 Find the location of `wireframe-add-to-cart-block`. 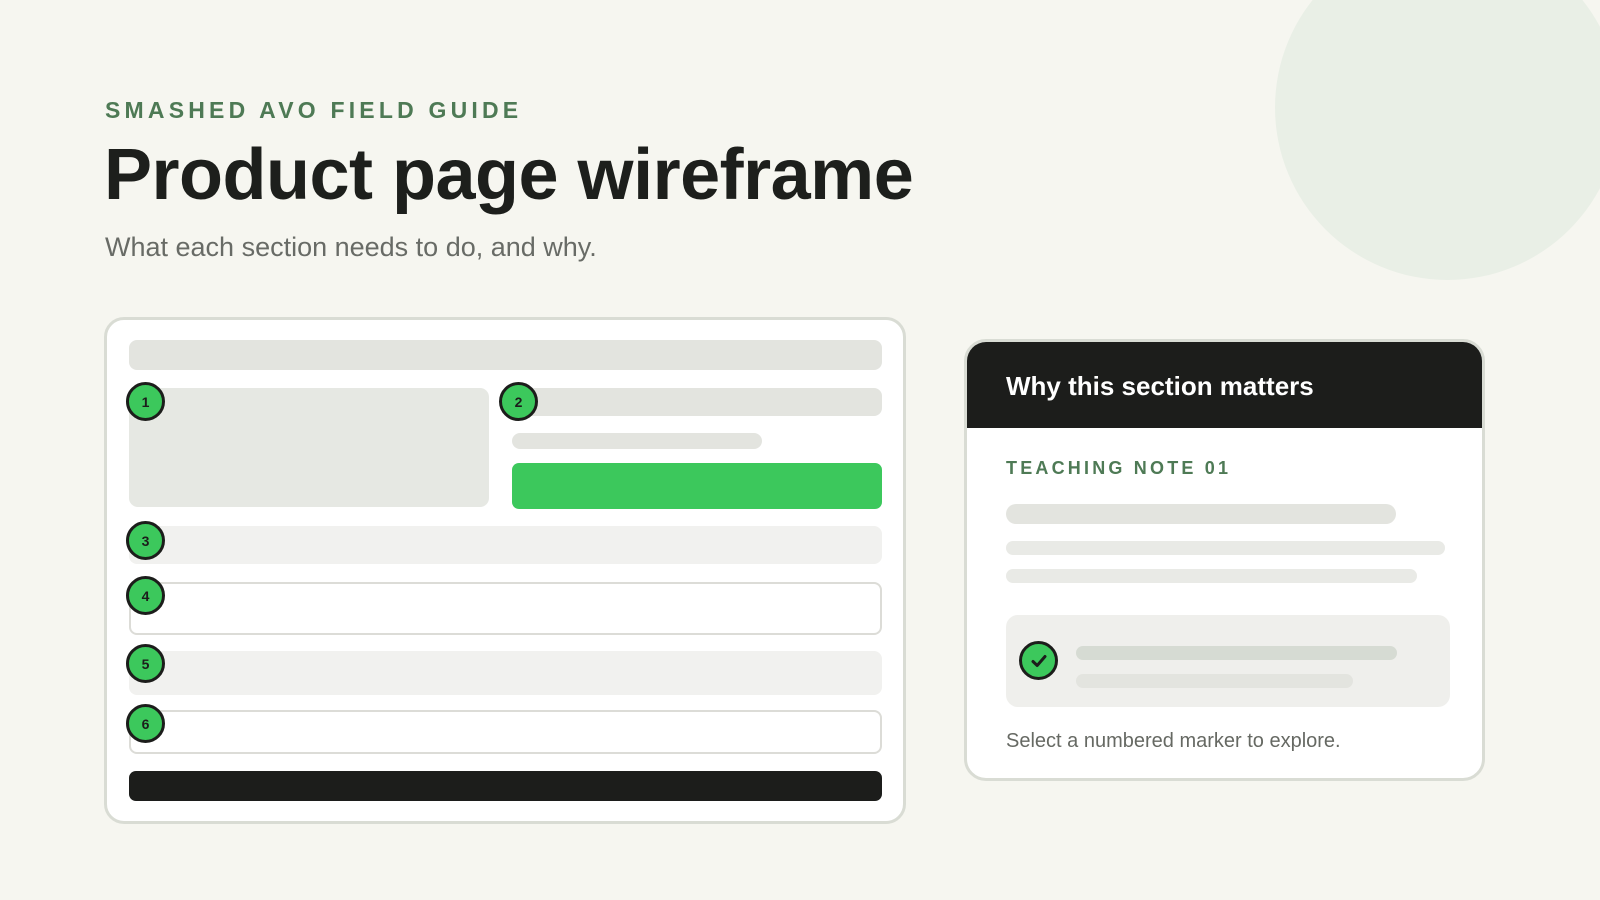

wireframe-add-to-cart-block is located at coordinates (697, 486).